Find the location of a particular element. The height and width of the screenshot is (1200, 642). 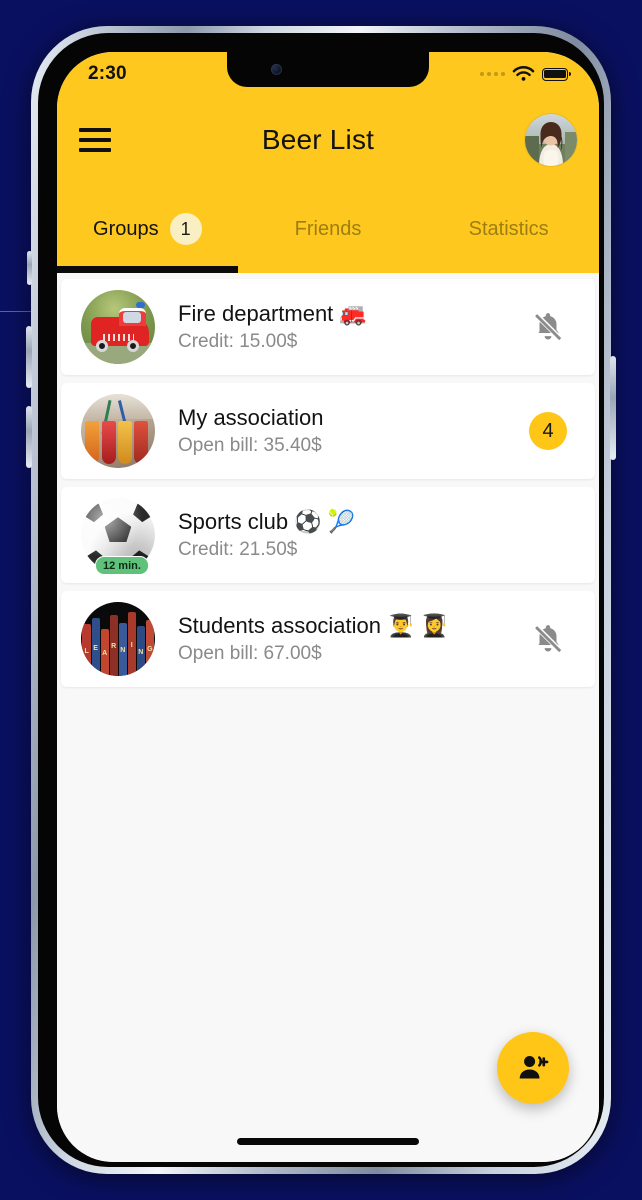

books-avatar-image: LEARNING is located at coordinates (118, 639).